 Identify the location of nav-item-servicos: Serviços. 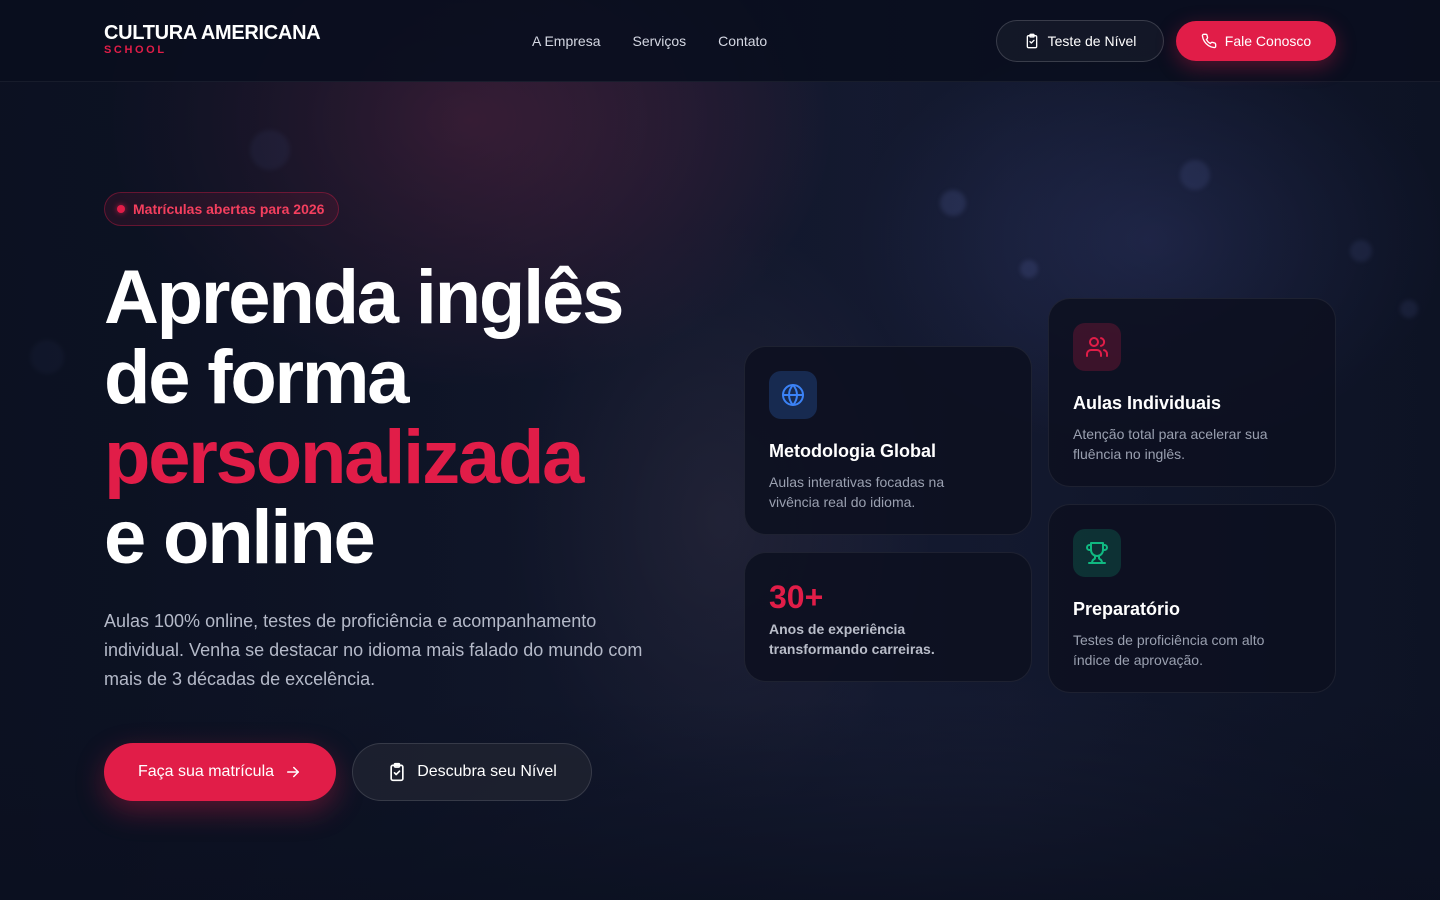
(659, 41).